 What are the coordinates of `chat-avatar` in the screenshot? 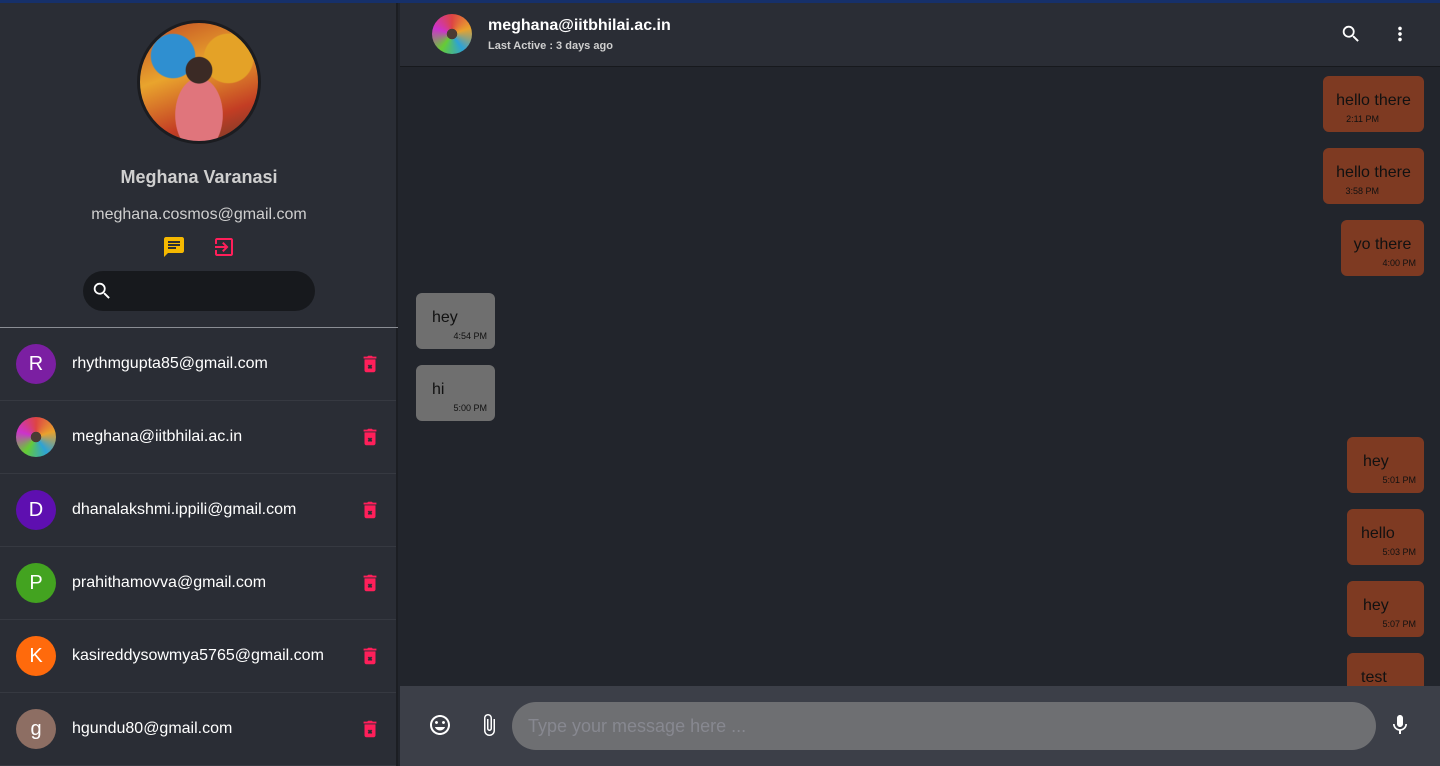 It's located at (452, 34).